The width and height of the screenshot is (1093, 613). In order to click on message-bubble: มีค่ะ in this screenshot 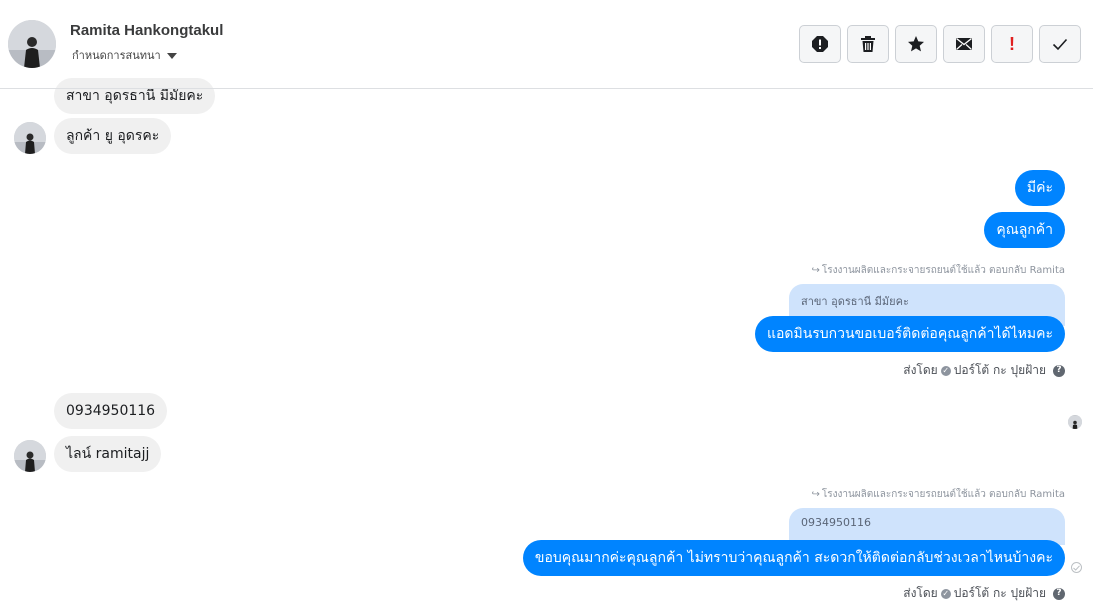, I will do `click(1039, 188)`.